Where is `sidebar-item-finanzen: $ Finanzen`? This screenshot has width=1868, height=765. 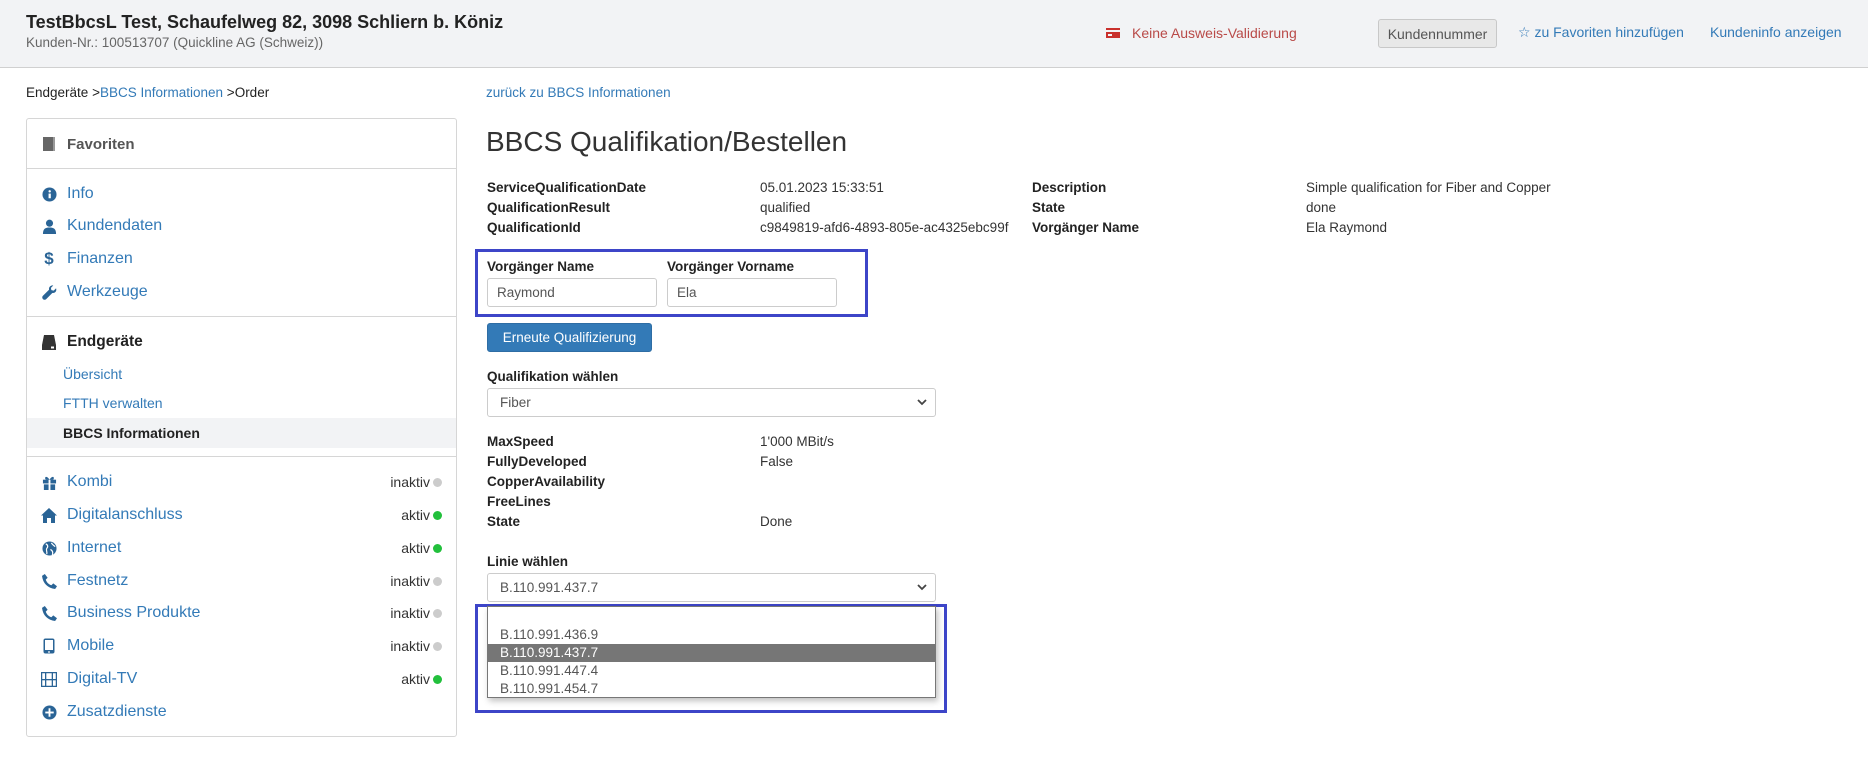 sidebar-item-finanzen: $ Finanzen is located at coordinates (241, 259).